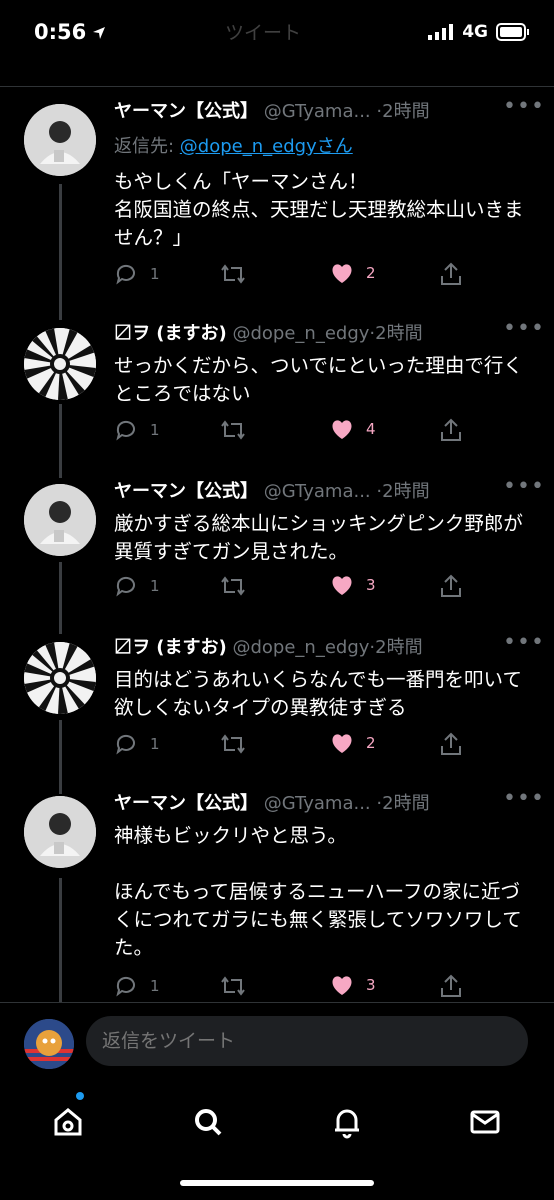 Image resolution: width=554 pixels, height=1200 pixels. Describe the element at coordinates (371, 985) in the screenshot. I see `like-count: 3` at that location.